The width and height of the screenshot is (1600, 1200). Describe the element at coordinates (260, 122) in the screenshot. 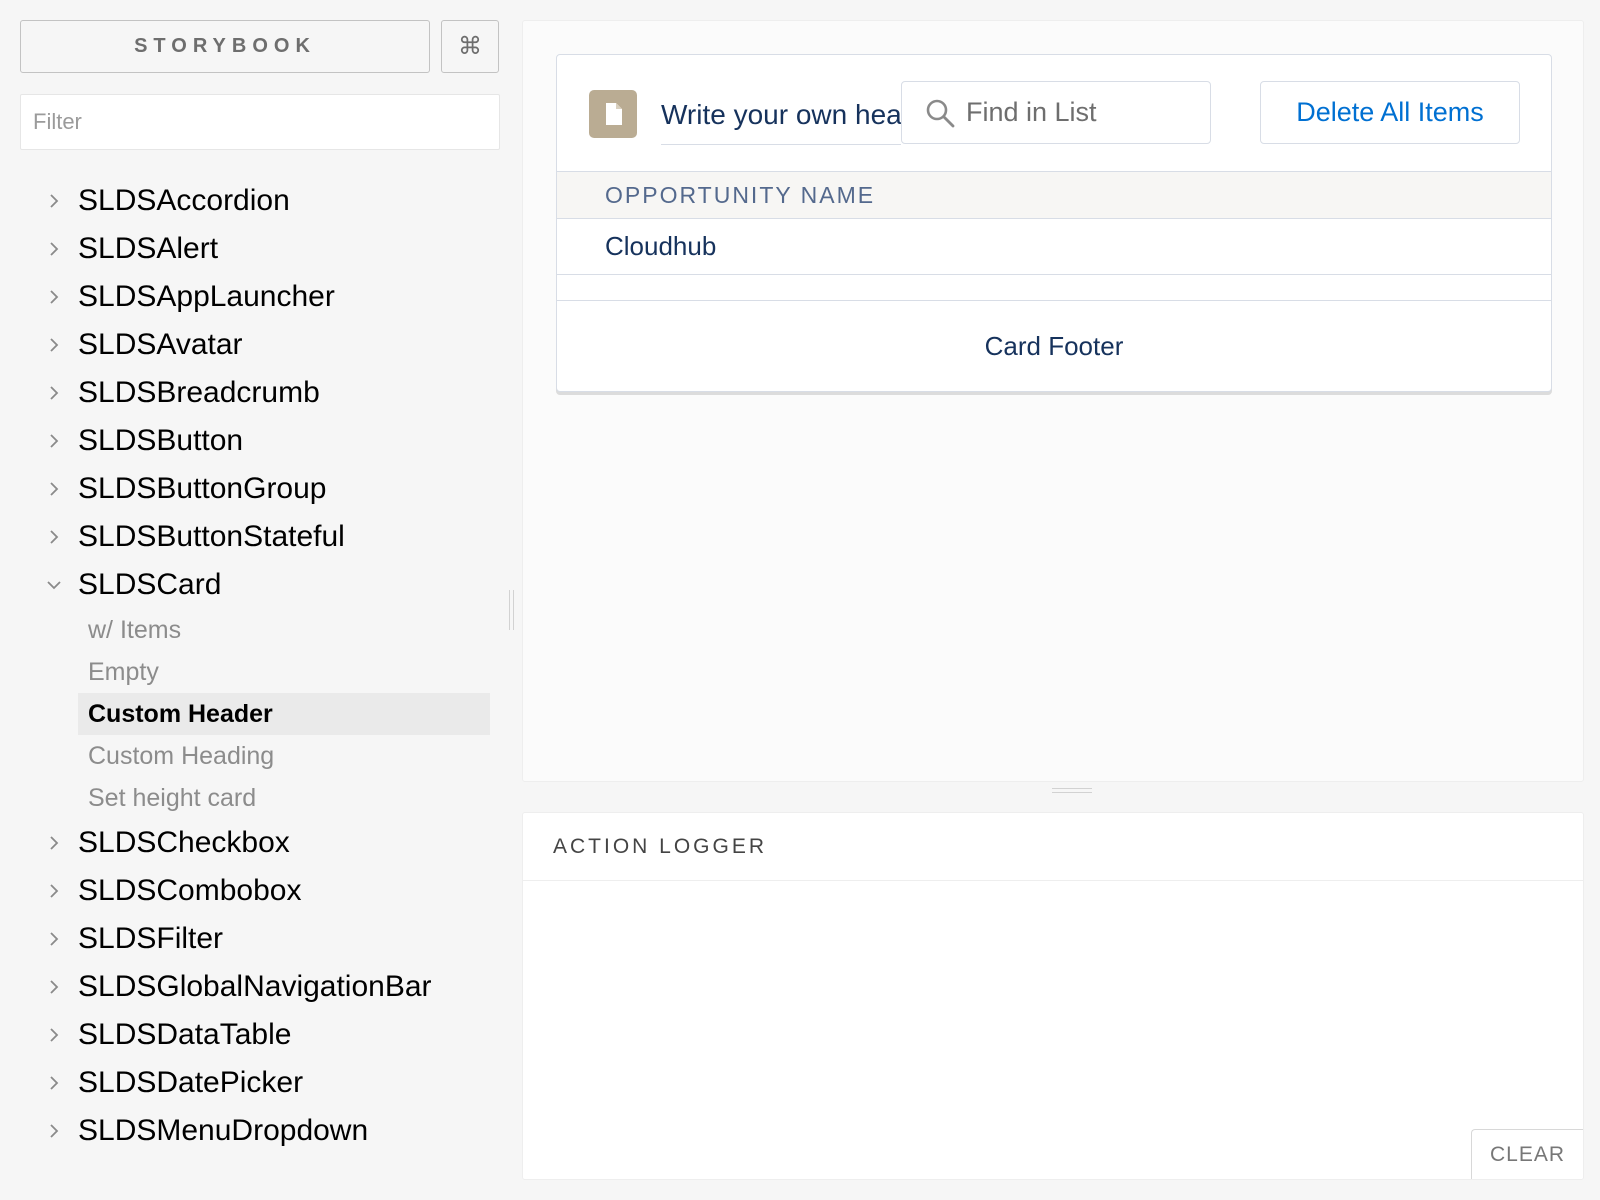

I see `filter-input` at that location.